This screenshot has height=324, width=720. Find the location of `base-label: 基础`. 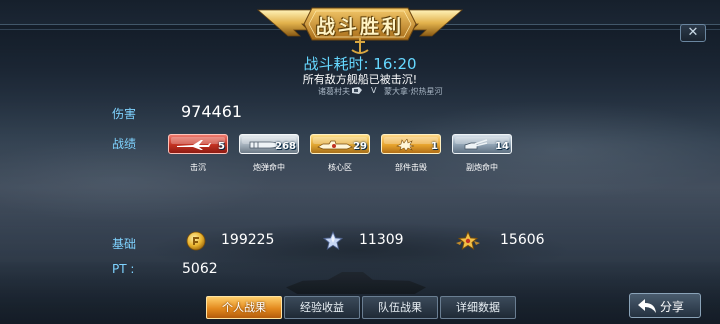

base-label: 基础 is located at coordinates (124, 244).